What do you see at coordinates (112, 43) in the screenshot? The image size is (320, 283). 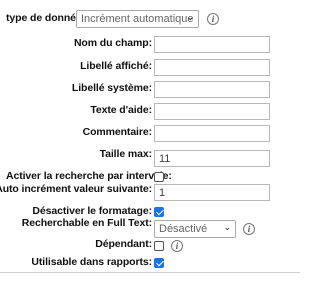 I see `field-name-label: Nom du champ:` at bounding box center [112, 43].